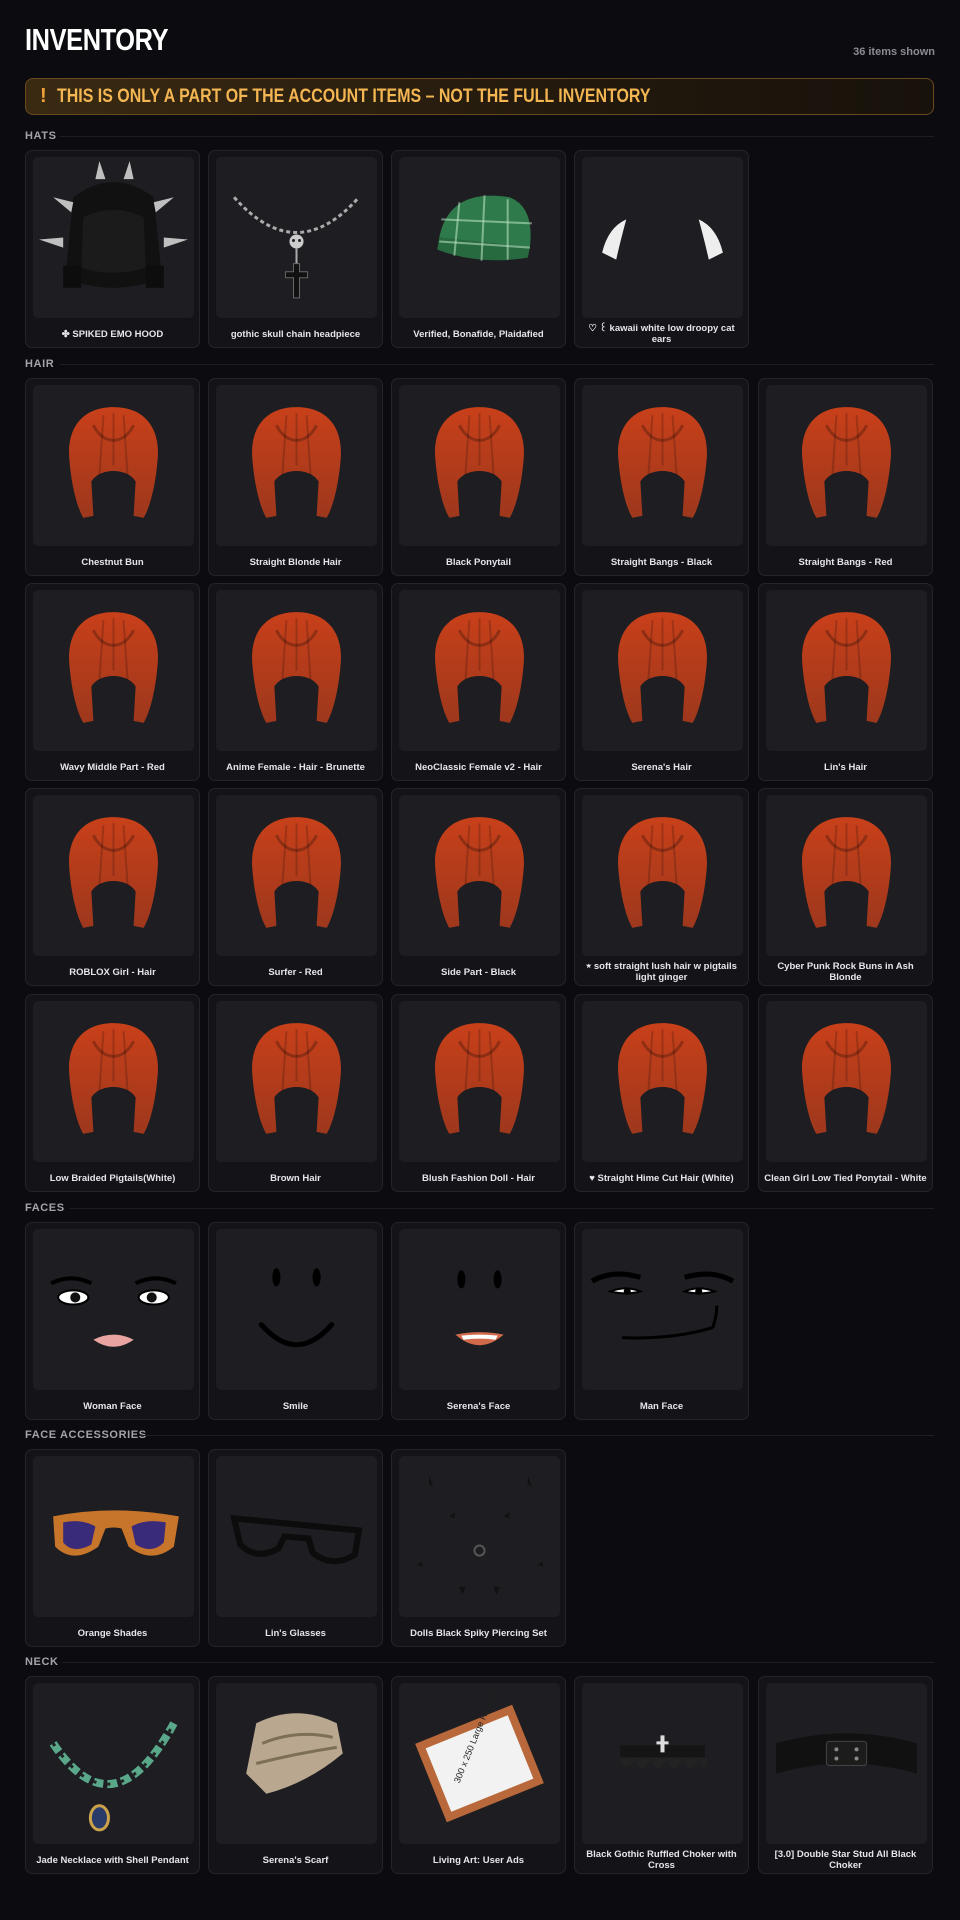 The image size is (960, 1920). What do you see at coordinates (662, 237) in the screenshot?
I see `cat-ears-icon` at bounding box center [662, 237].